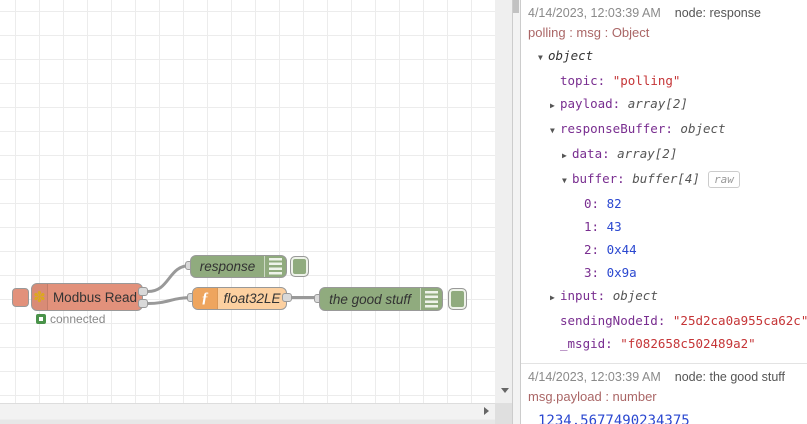 The height and width of the screenshot is (424, 807). I want to click on wire-modbus-to-response, so click(169, 278).